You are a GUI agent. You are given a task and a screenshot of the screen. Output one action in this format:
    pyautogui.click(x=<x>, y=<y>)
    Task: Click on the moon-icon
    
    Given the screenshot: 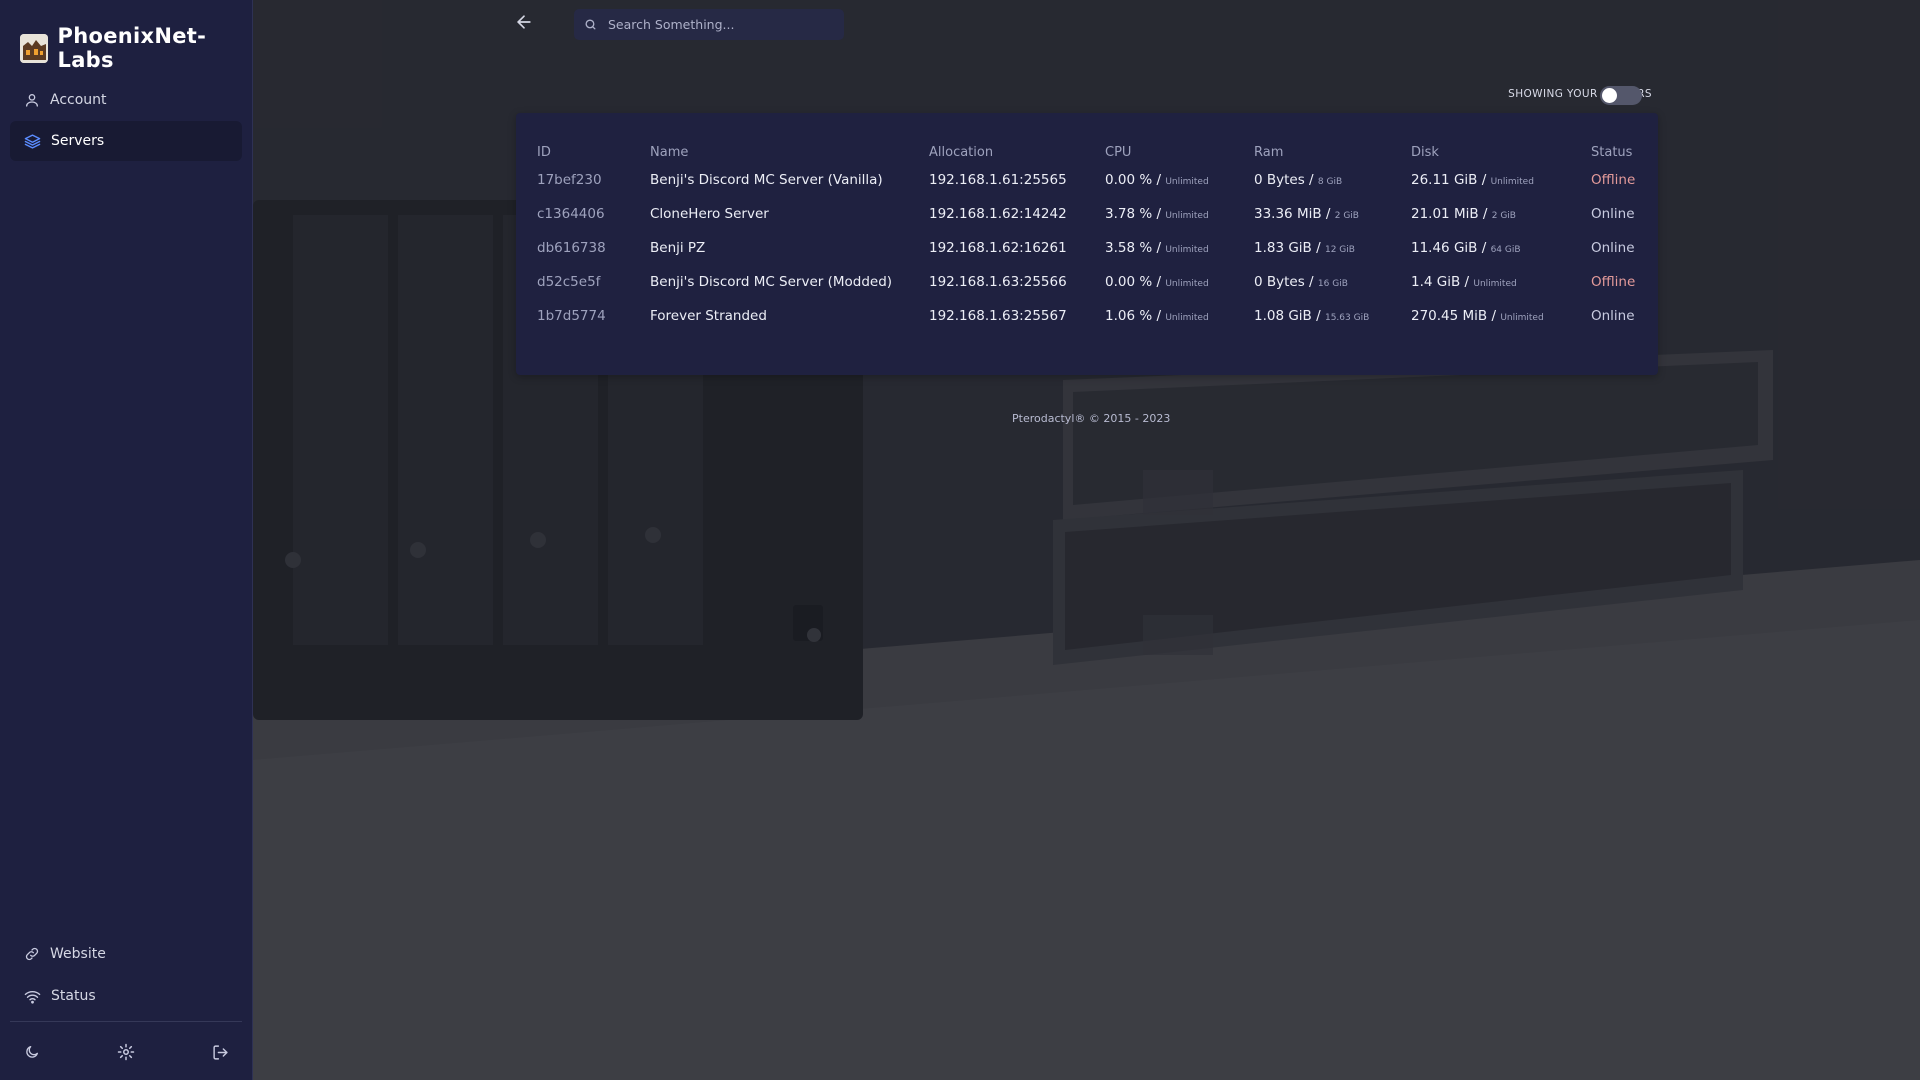 What is the action you would take?
    pyautogui.click(x=32, y=1052)
    